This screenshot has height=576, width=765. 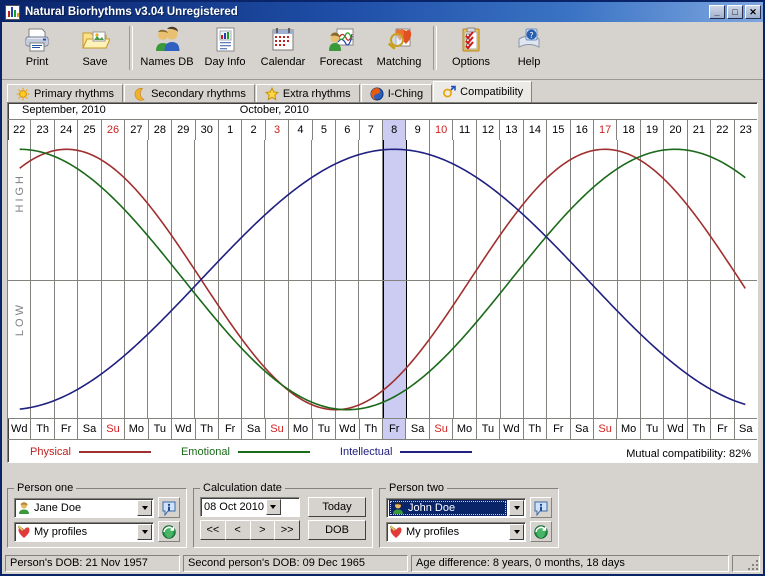 What do you see at coordinates (582, 130) in the screenshot?
I see `day-number-cell: 16` at bounding box center [582, 130].